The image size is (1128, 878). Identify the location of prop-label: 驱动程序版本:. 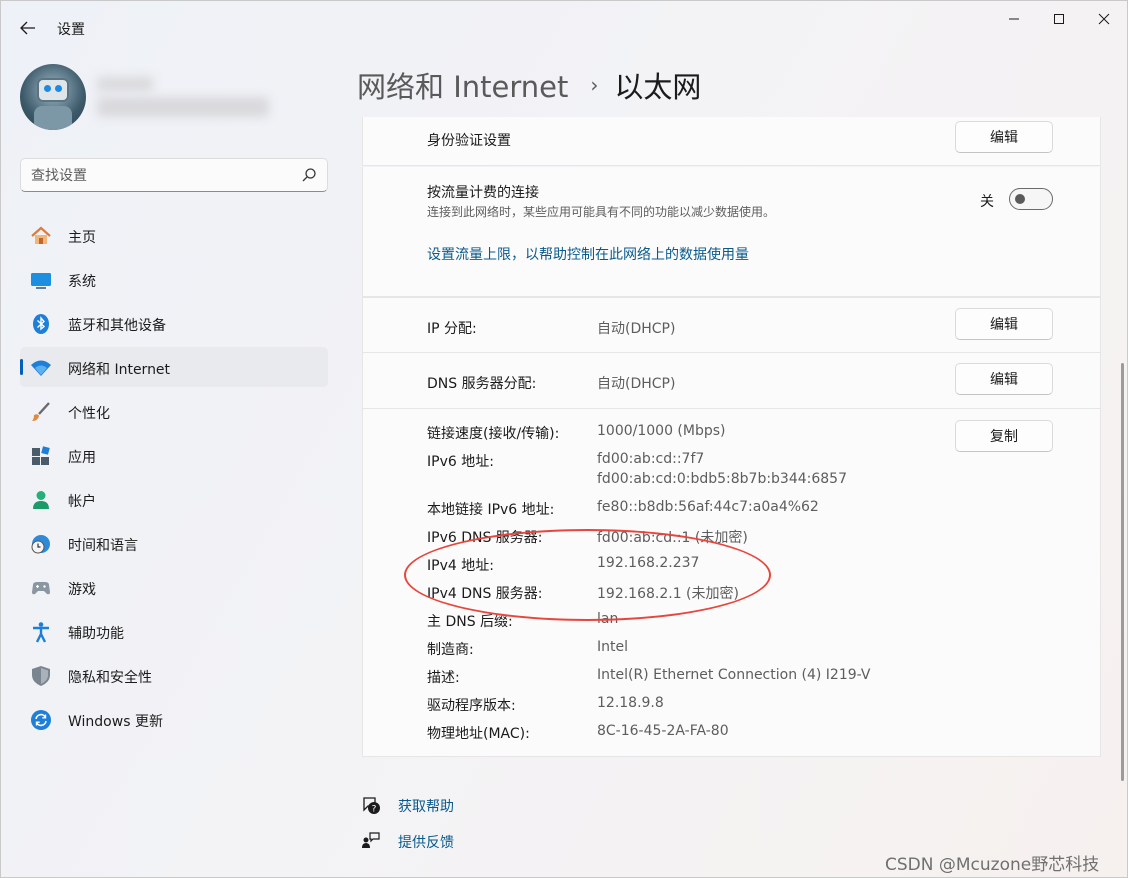
(471, 706).